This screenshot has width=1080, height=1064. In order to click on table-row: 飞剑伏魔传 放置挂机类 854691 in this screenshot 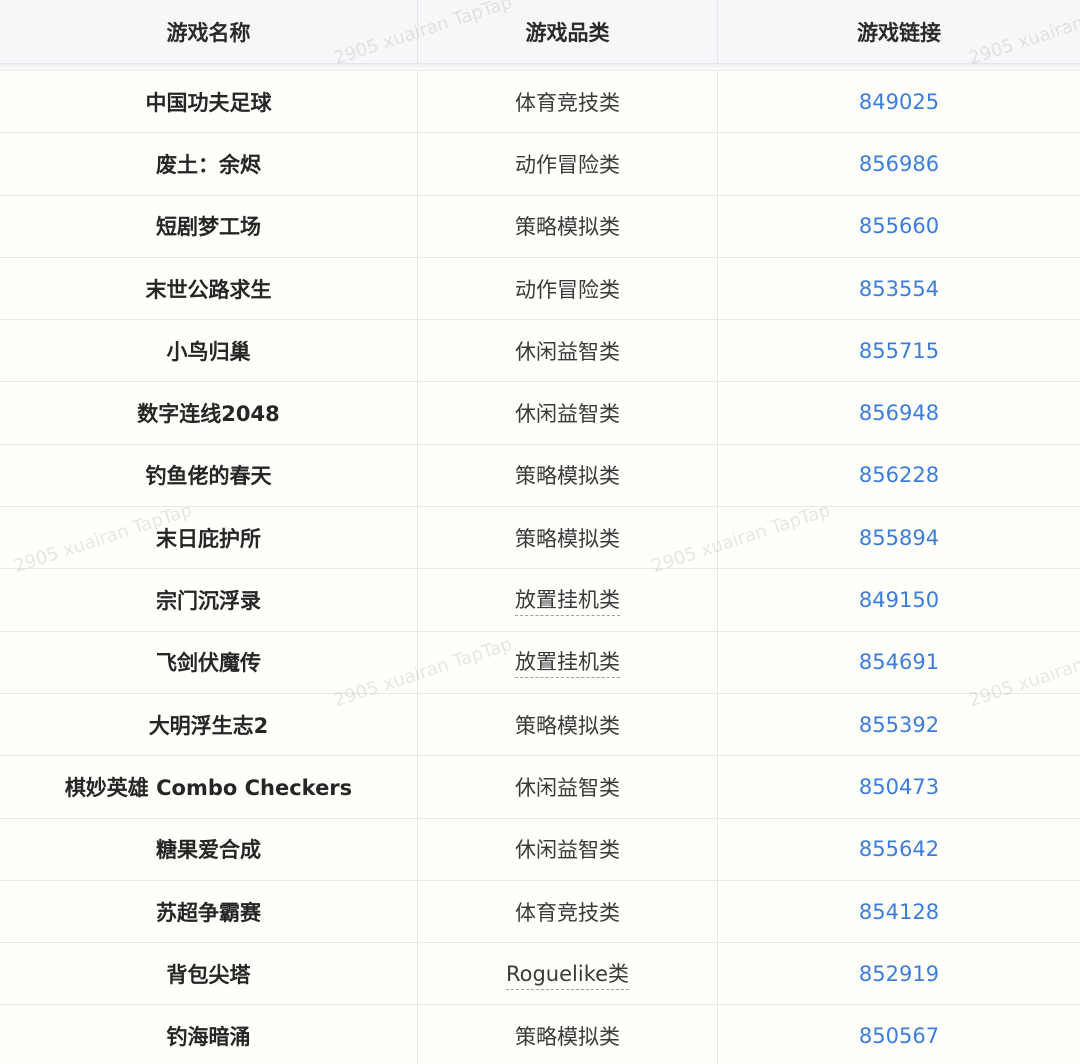, I will do `click(540, 662)`.